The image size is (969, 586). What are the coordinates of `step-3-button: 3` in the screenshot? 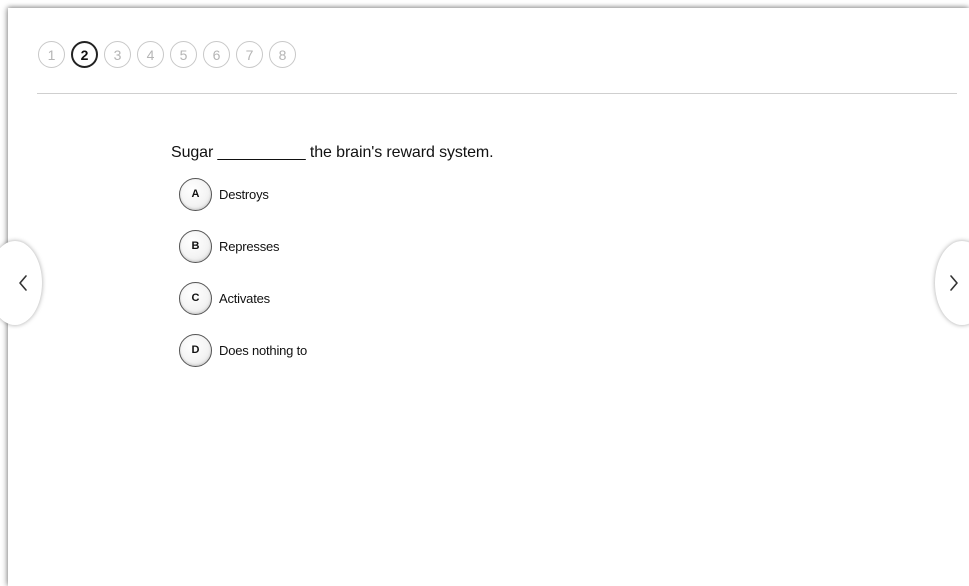 It's located at (117, 54).